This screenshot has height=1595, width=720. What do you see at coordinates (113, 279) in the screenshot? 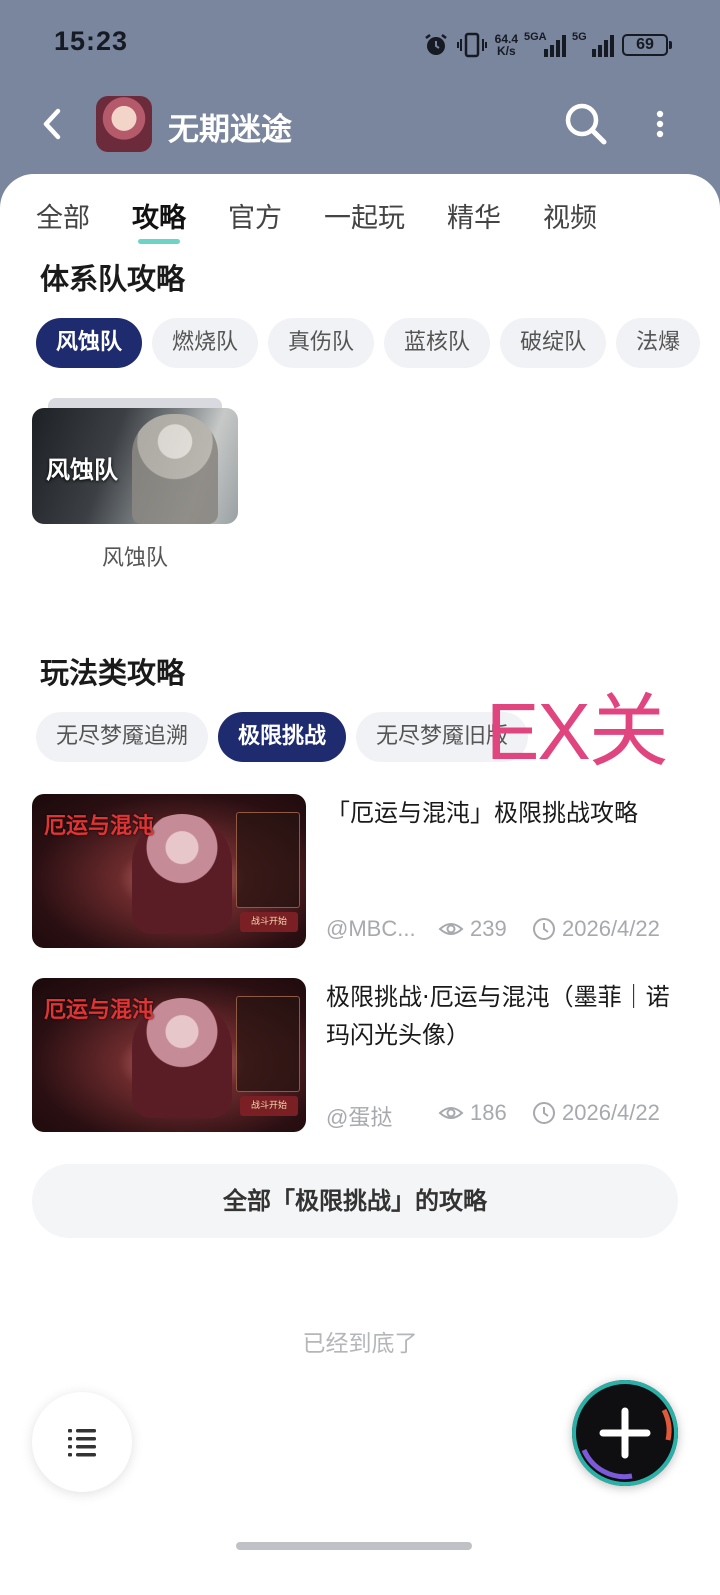
I see `section-title-system: 体系队攻略` at bounding box center [113, 279].